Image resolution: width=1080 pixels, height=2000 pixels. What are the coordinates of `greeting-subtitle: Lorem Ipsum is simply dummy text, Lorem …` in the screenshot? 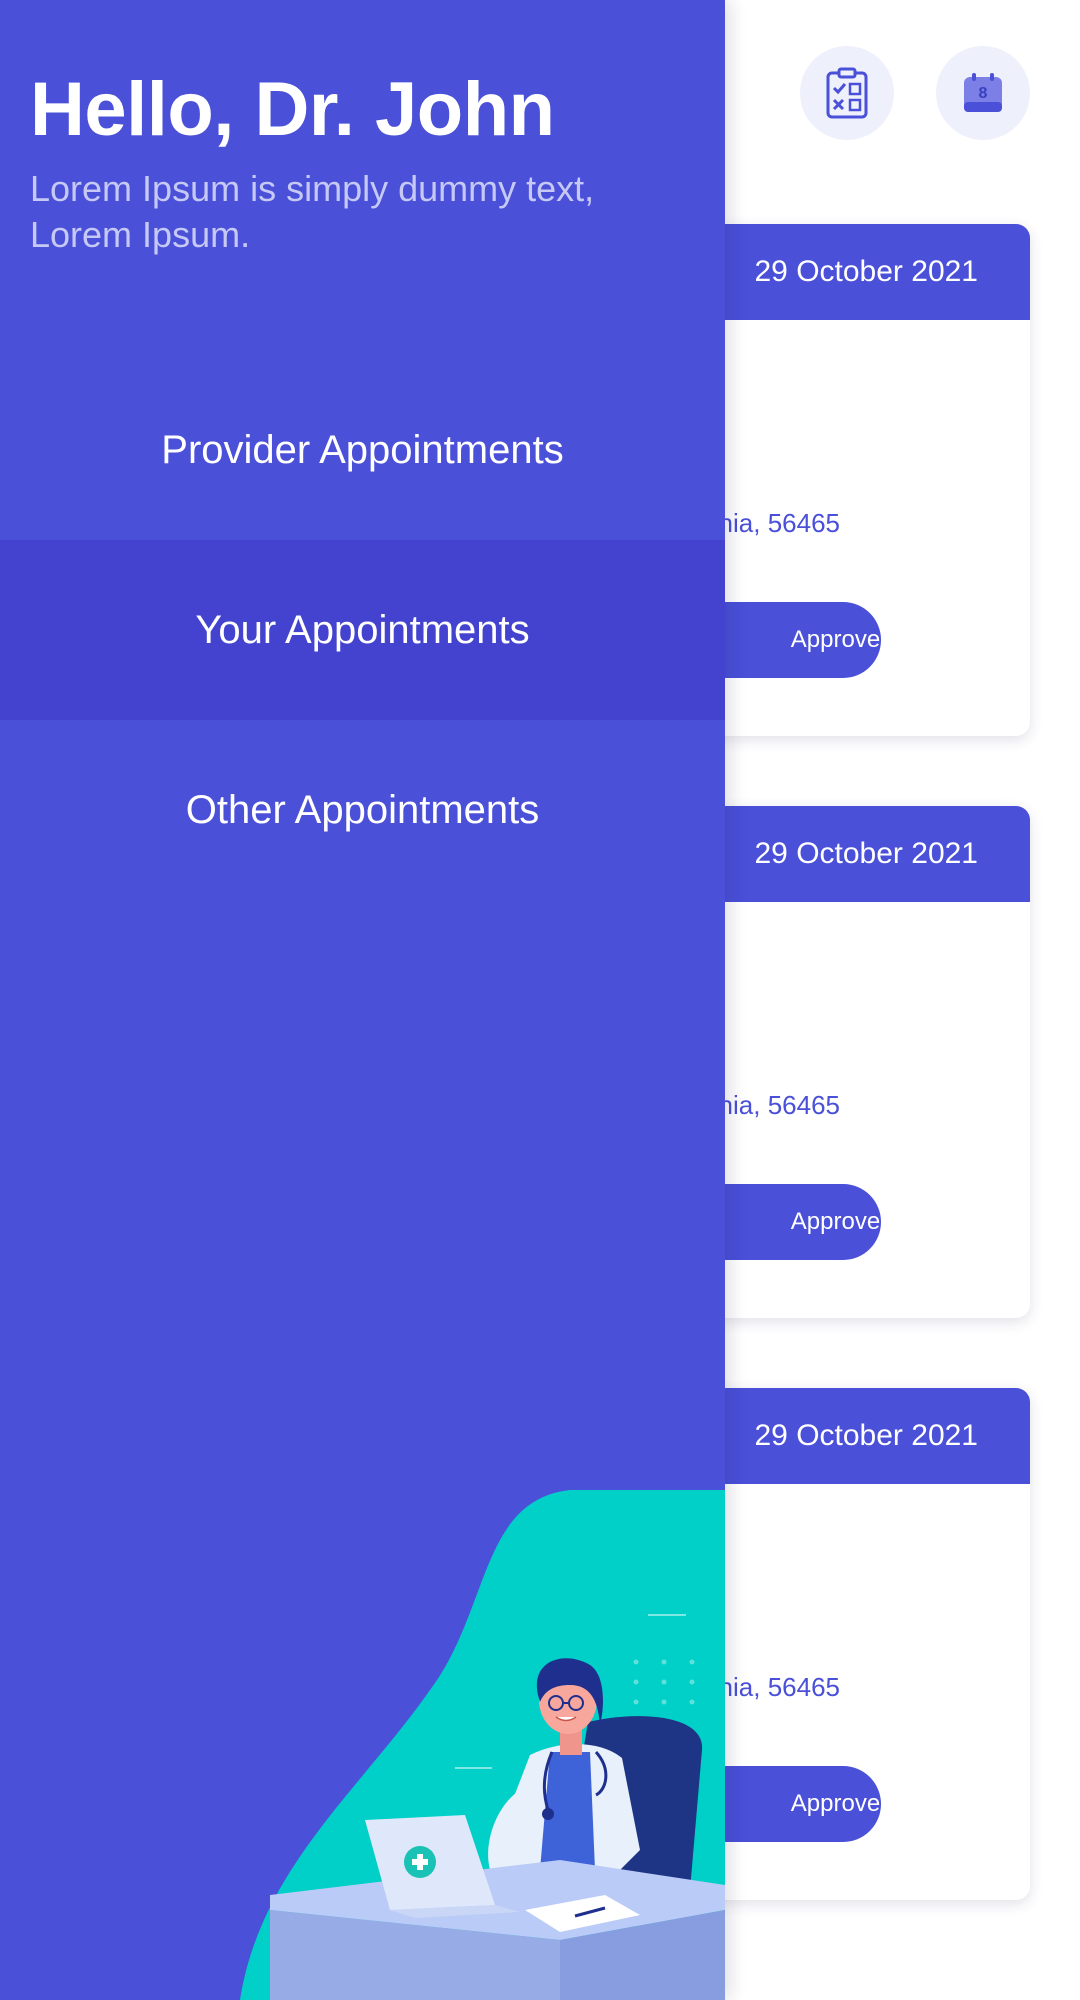 It's located at (312, 211).